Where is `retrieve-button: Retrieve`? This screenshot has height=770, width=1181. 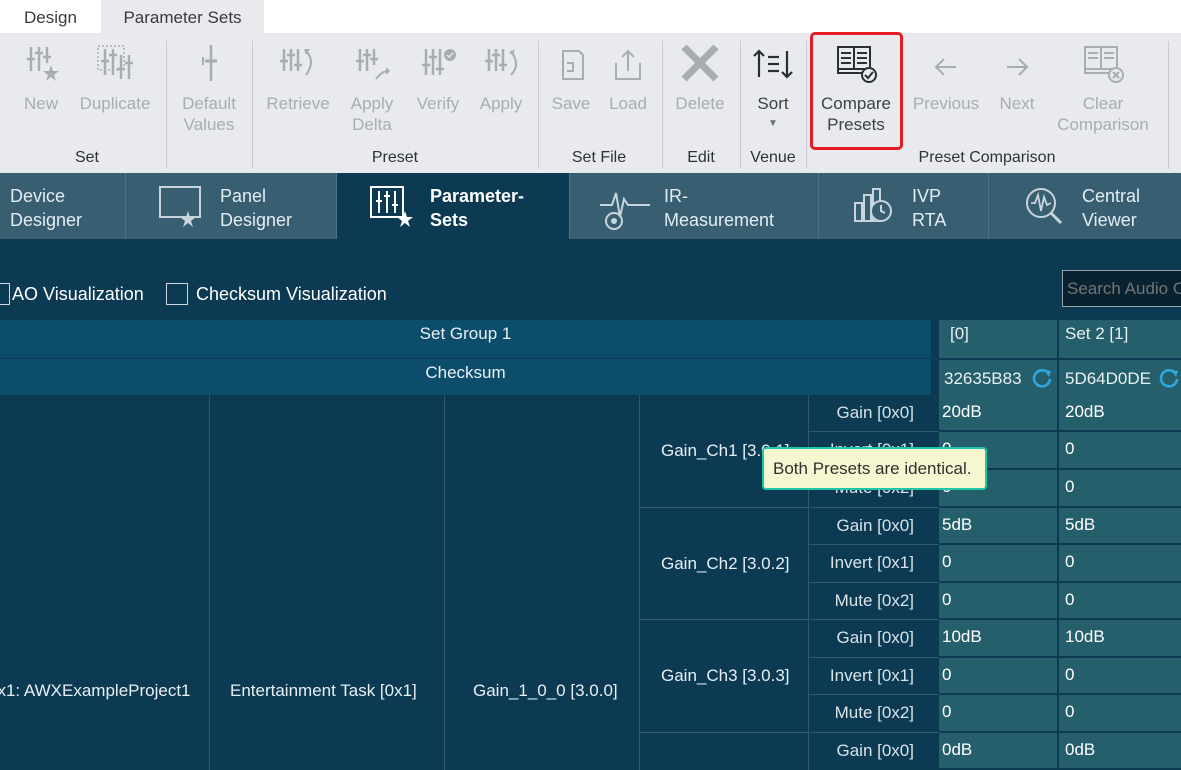
retrieve-button: Retrieve is located at coordinates (298, 77).